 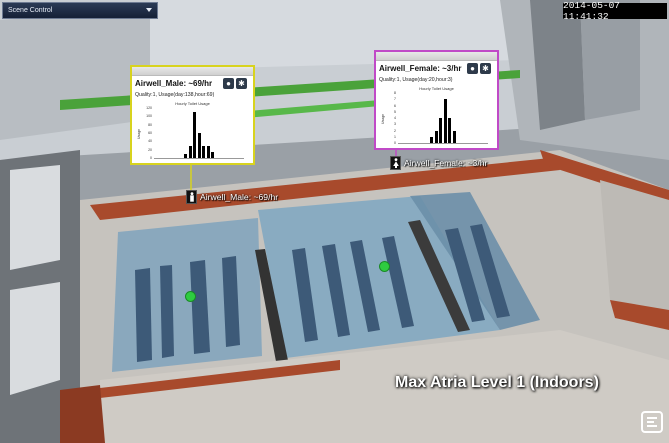 I want to click on y-tick-label: 5, so click(x=395, y=111).